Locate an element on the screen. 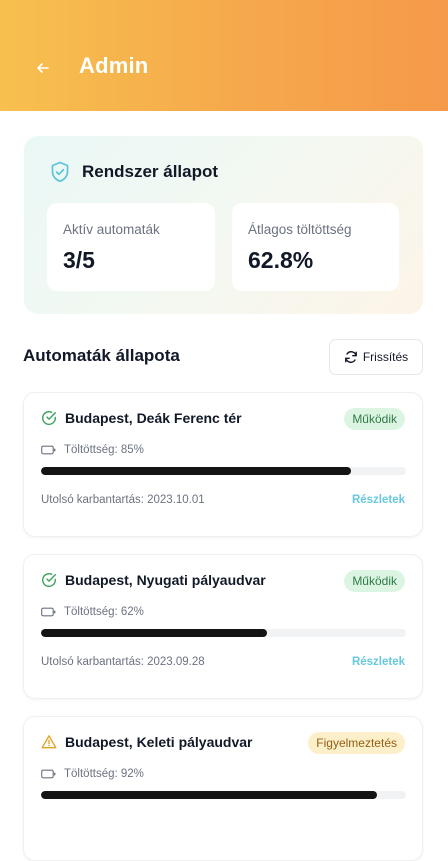 The width and height of the screenshot is (448, 861). machine-name: Budapest, Keleti pályaudvar is located at coordinates (159, 742).